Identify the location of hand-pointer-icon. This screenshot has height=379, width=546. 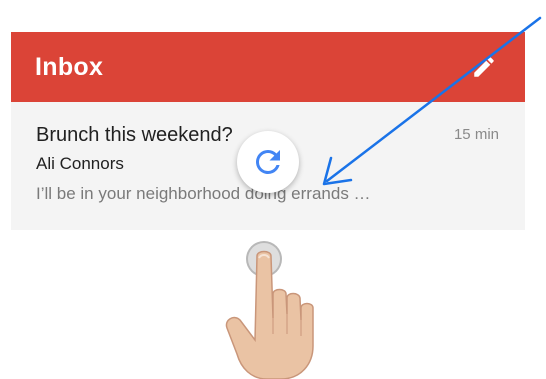
(269, 314).